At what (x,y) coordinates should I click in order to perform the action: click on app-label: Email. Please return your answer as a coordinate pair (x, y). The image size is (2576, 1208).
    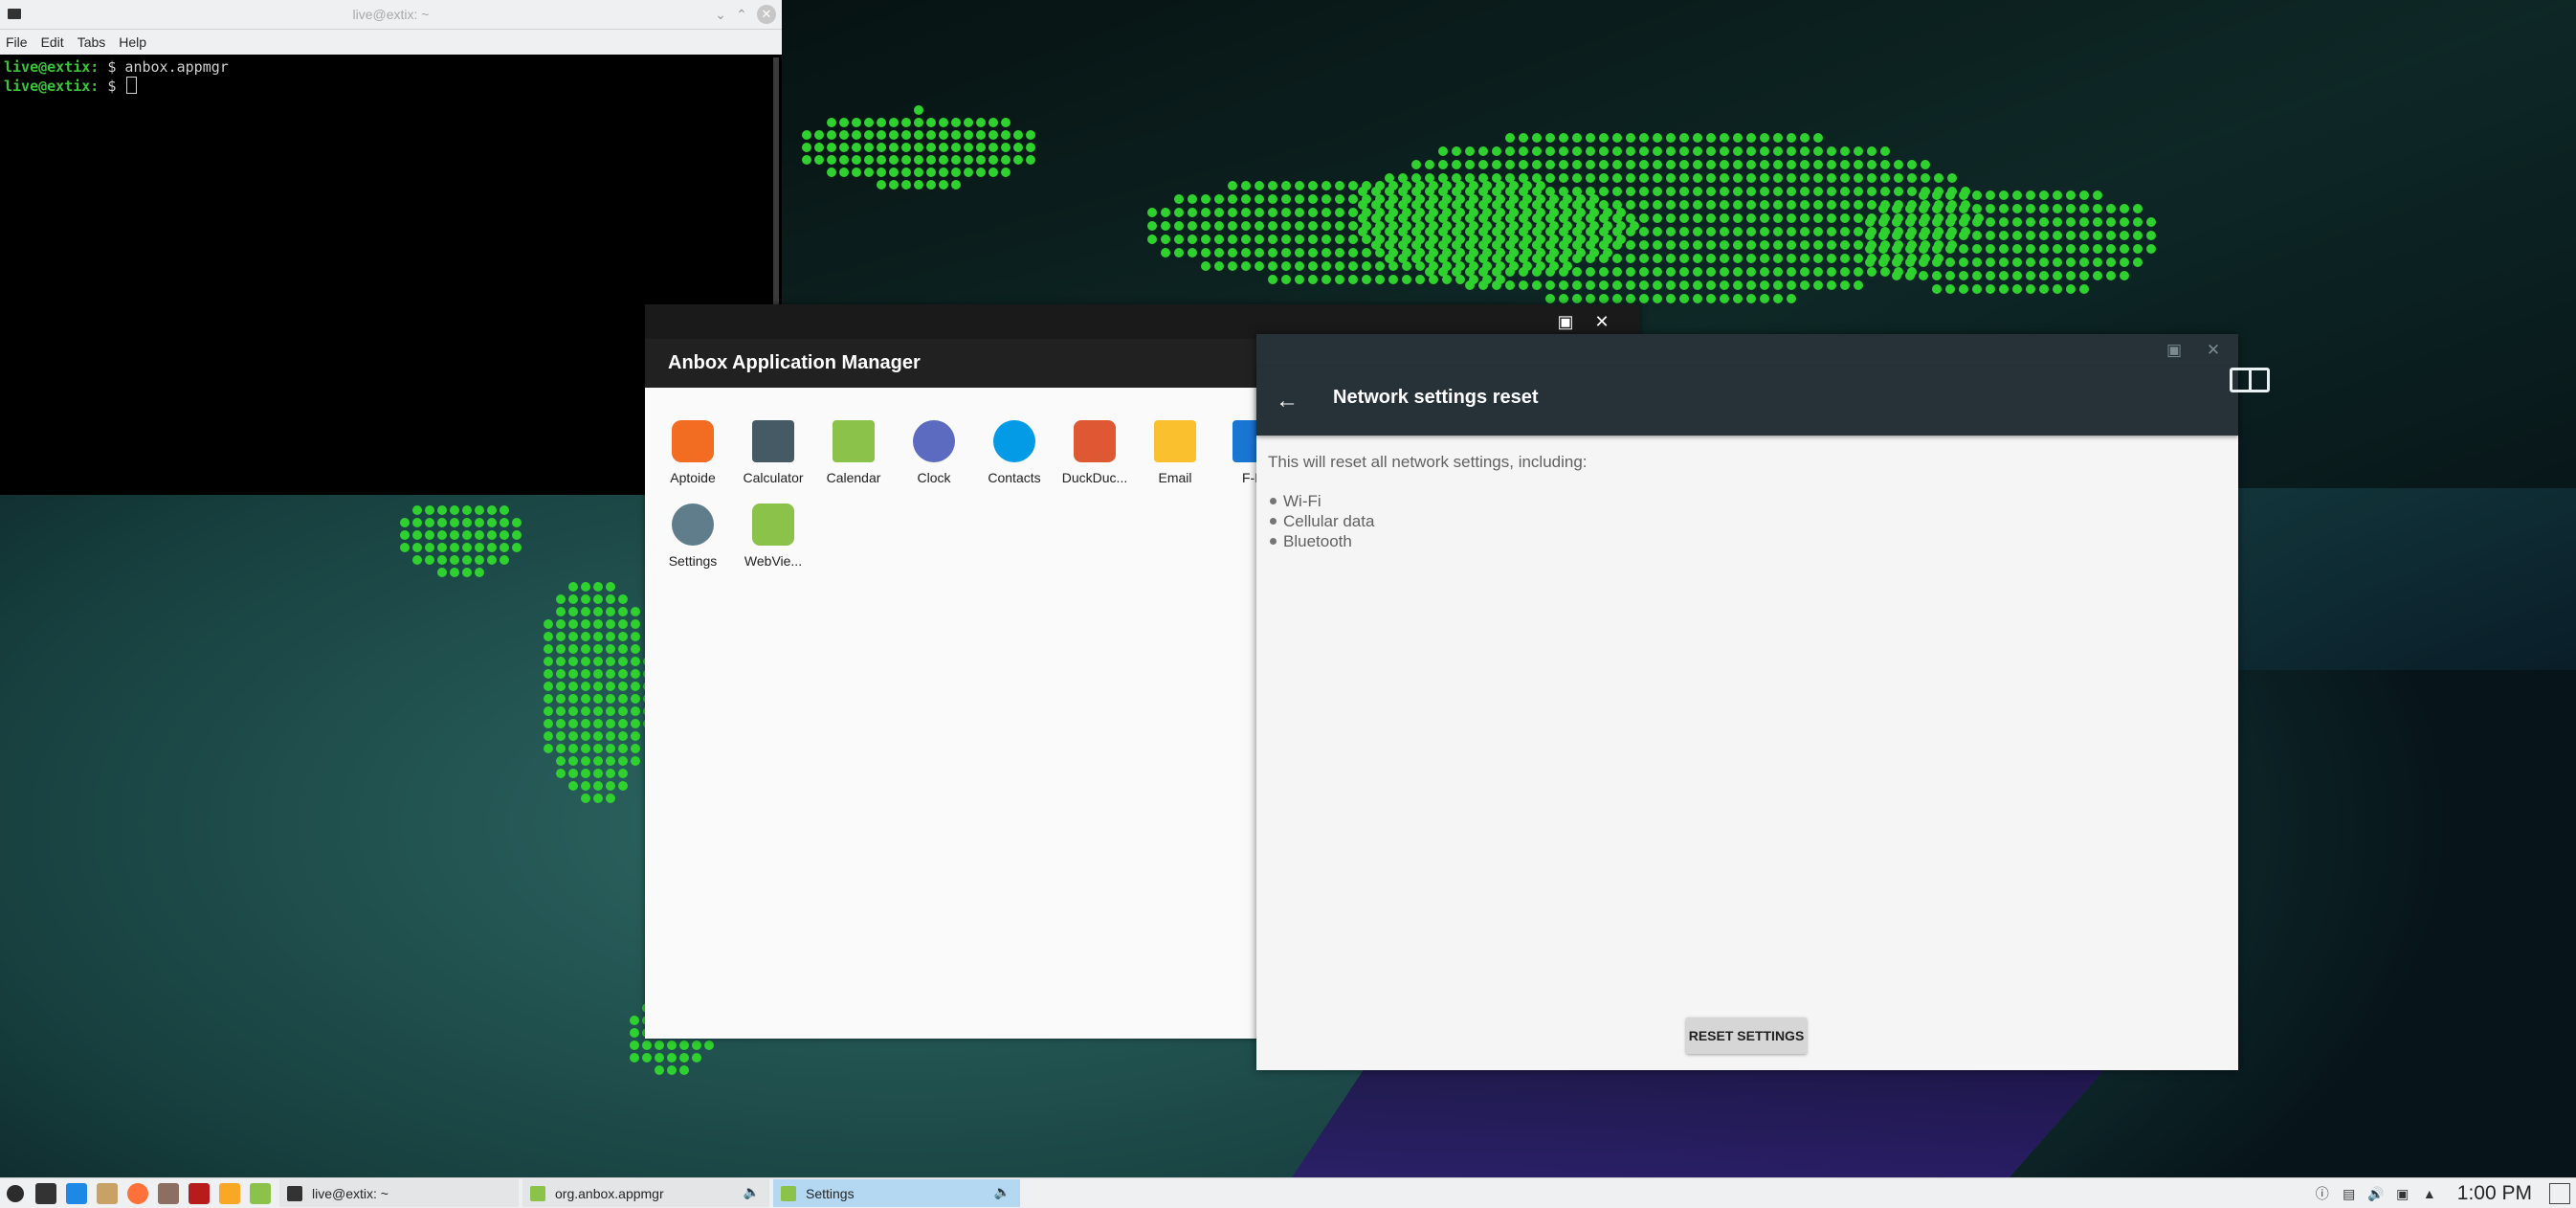
    Looking at the image, I should click on (1175, 477).